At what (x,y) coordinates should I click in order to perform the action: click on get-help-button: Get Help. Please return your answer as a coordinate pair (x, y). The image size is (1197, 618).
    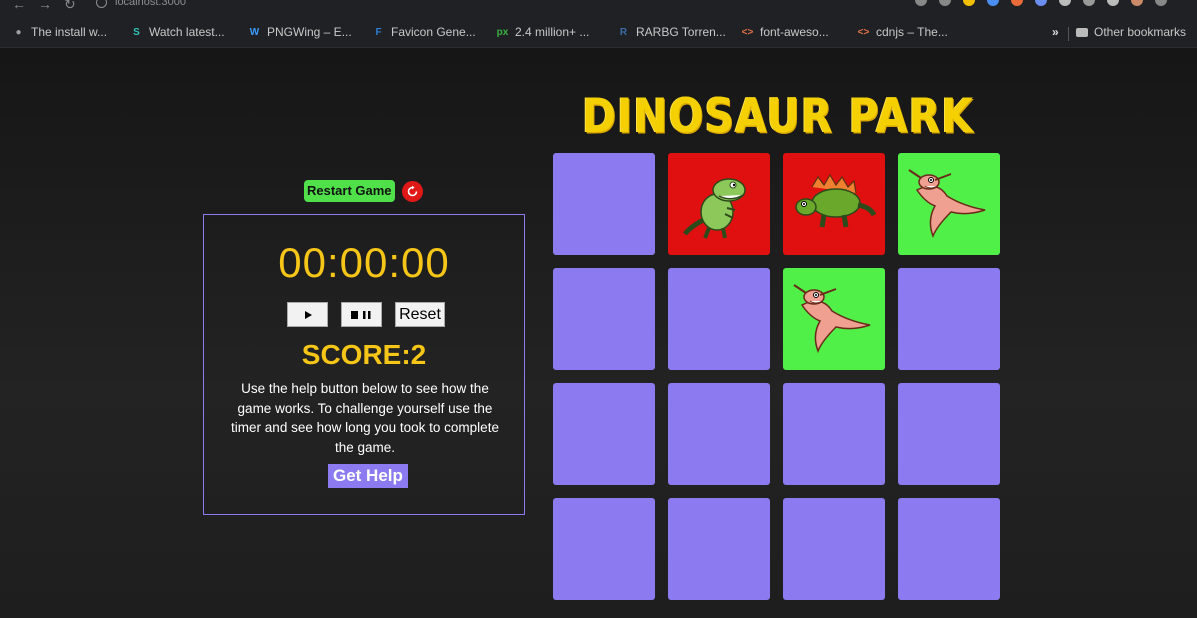
    Looking at the image, I should click on (368, 476).